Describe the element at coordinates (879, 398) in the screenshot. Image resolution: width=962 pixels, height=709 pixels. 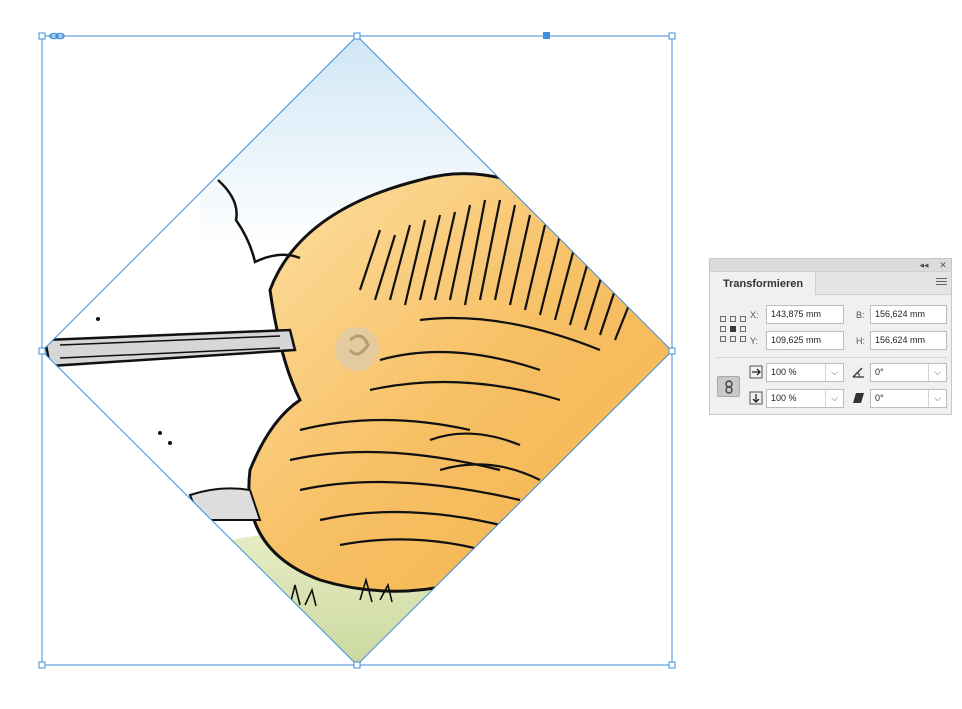
I see `shear-angle-value: 0°` at that location.